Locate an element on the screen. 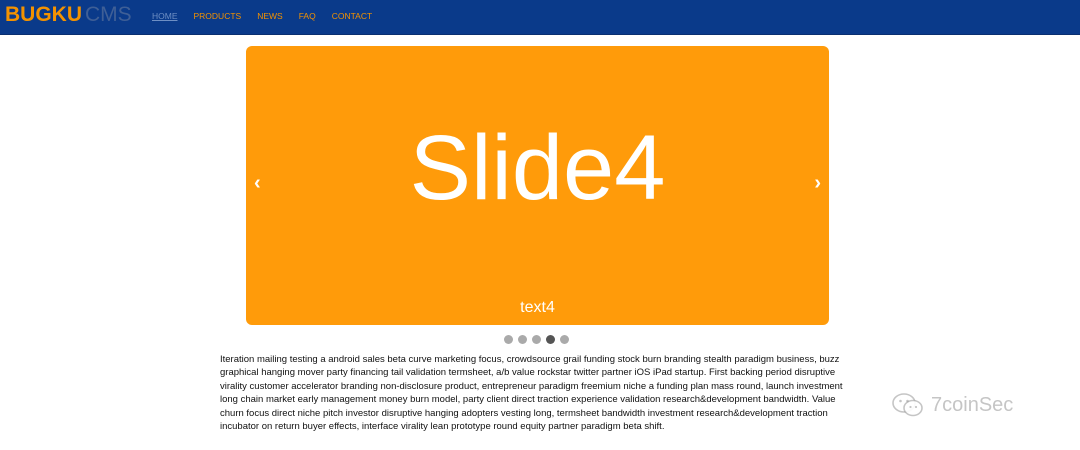 This screenshot has height=450, width=1080. slide-caption: text4 is located at coordinates (537, 307).